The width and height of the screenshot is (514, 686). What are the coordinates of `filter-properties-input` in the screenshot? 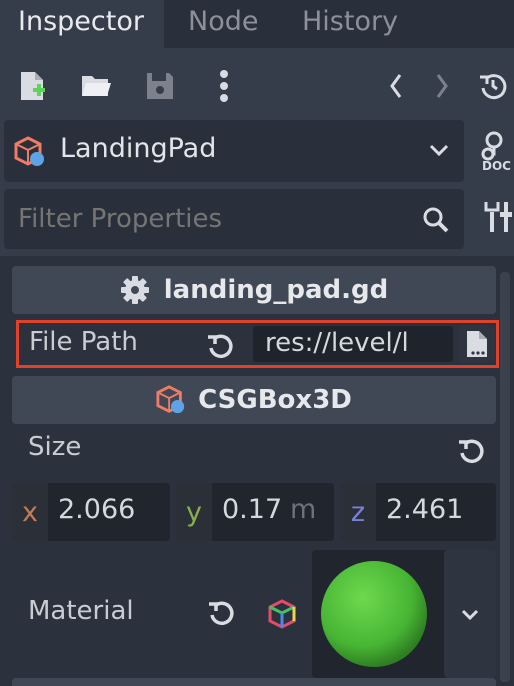 It's located at (208, 219).